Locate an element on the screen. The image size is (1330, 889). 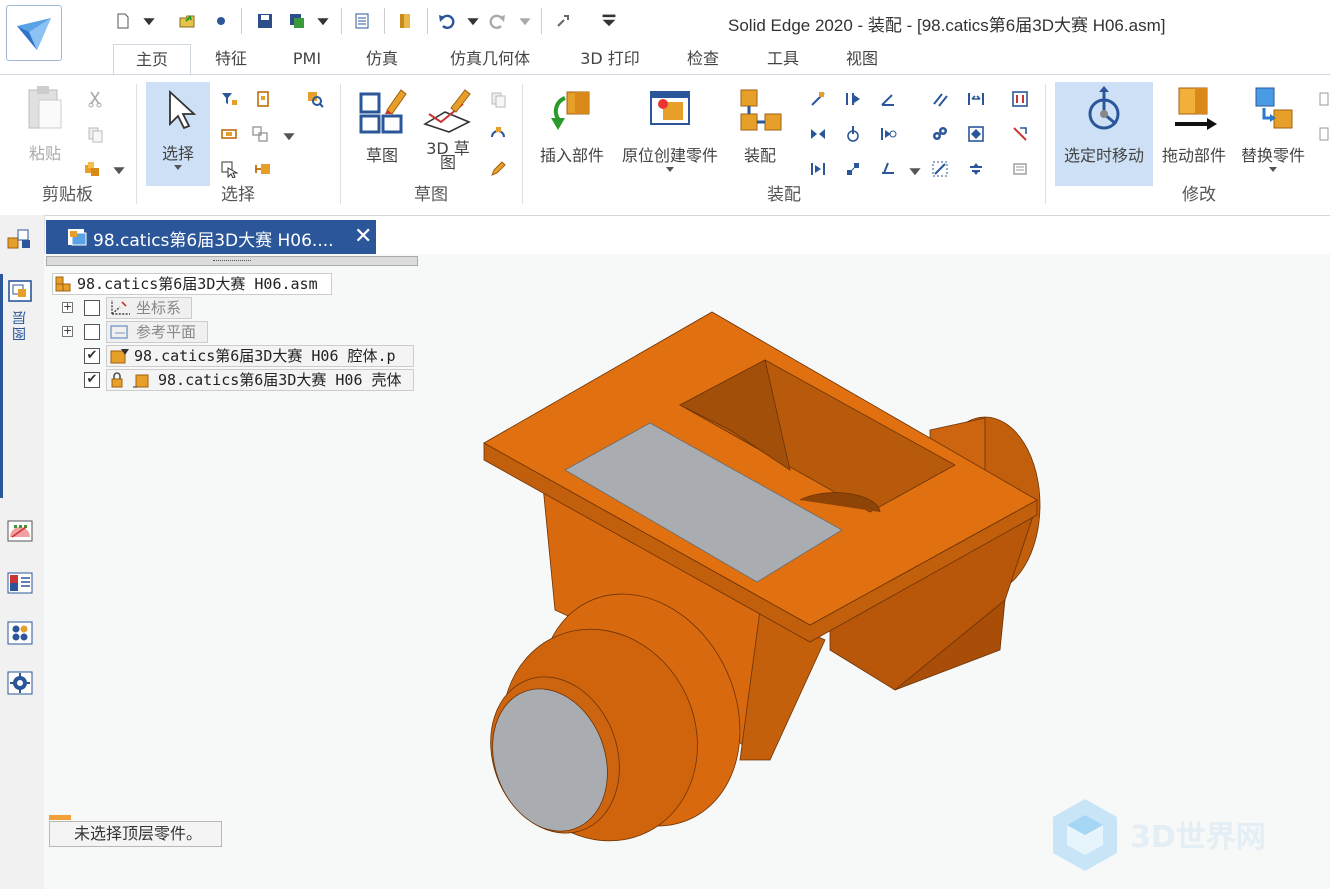
layers-label: 图层 is located at coordinates (20, 325).